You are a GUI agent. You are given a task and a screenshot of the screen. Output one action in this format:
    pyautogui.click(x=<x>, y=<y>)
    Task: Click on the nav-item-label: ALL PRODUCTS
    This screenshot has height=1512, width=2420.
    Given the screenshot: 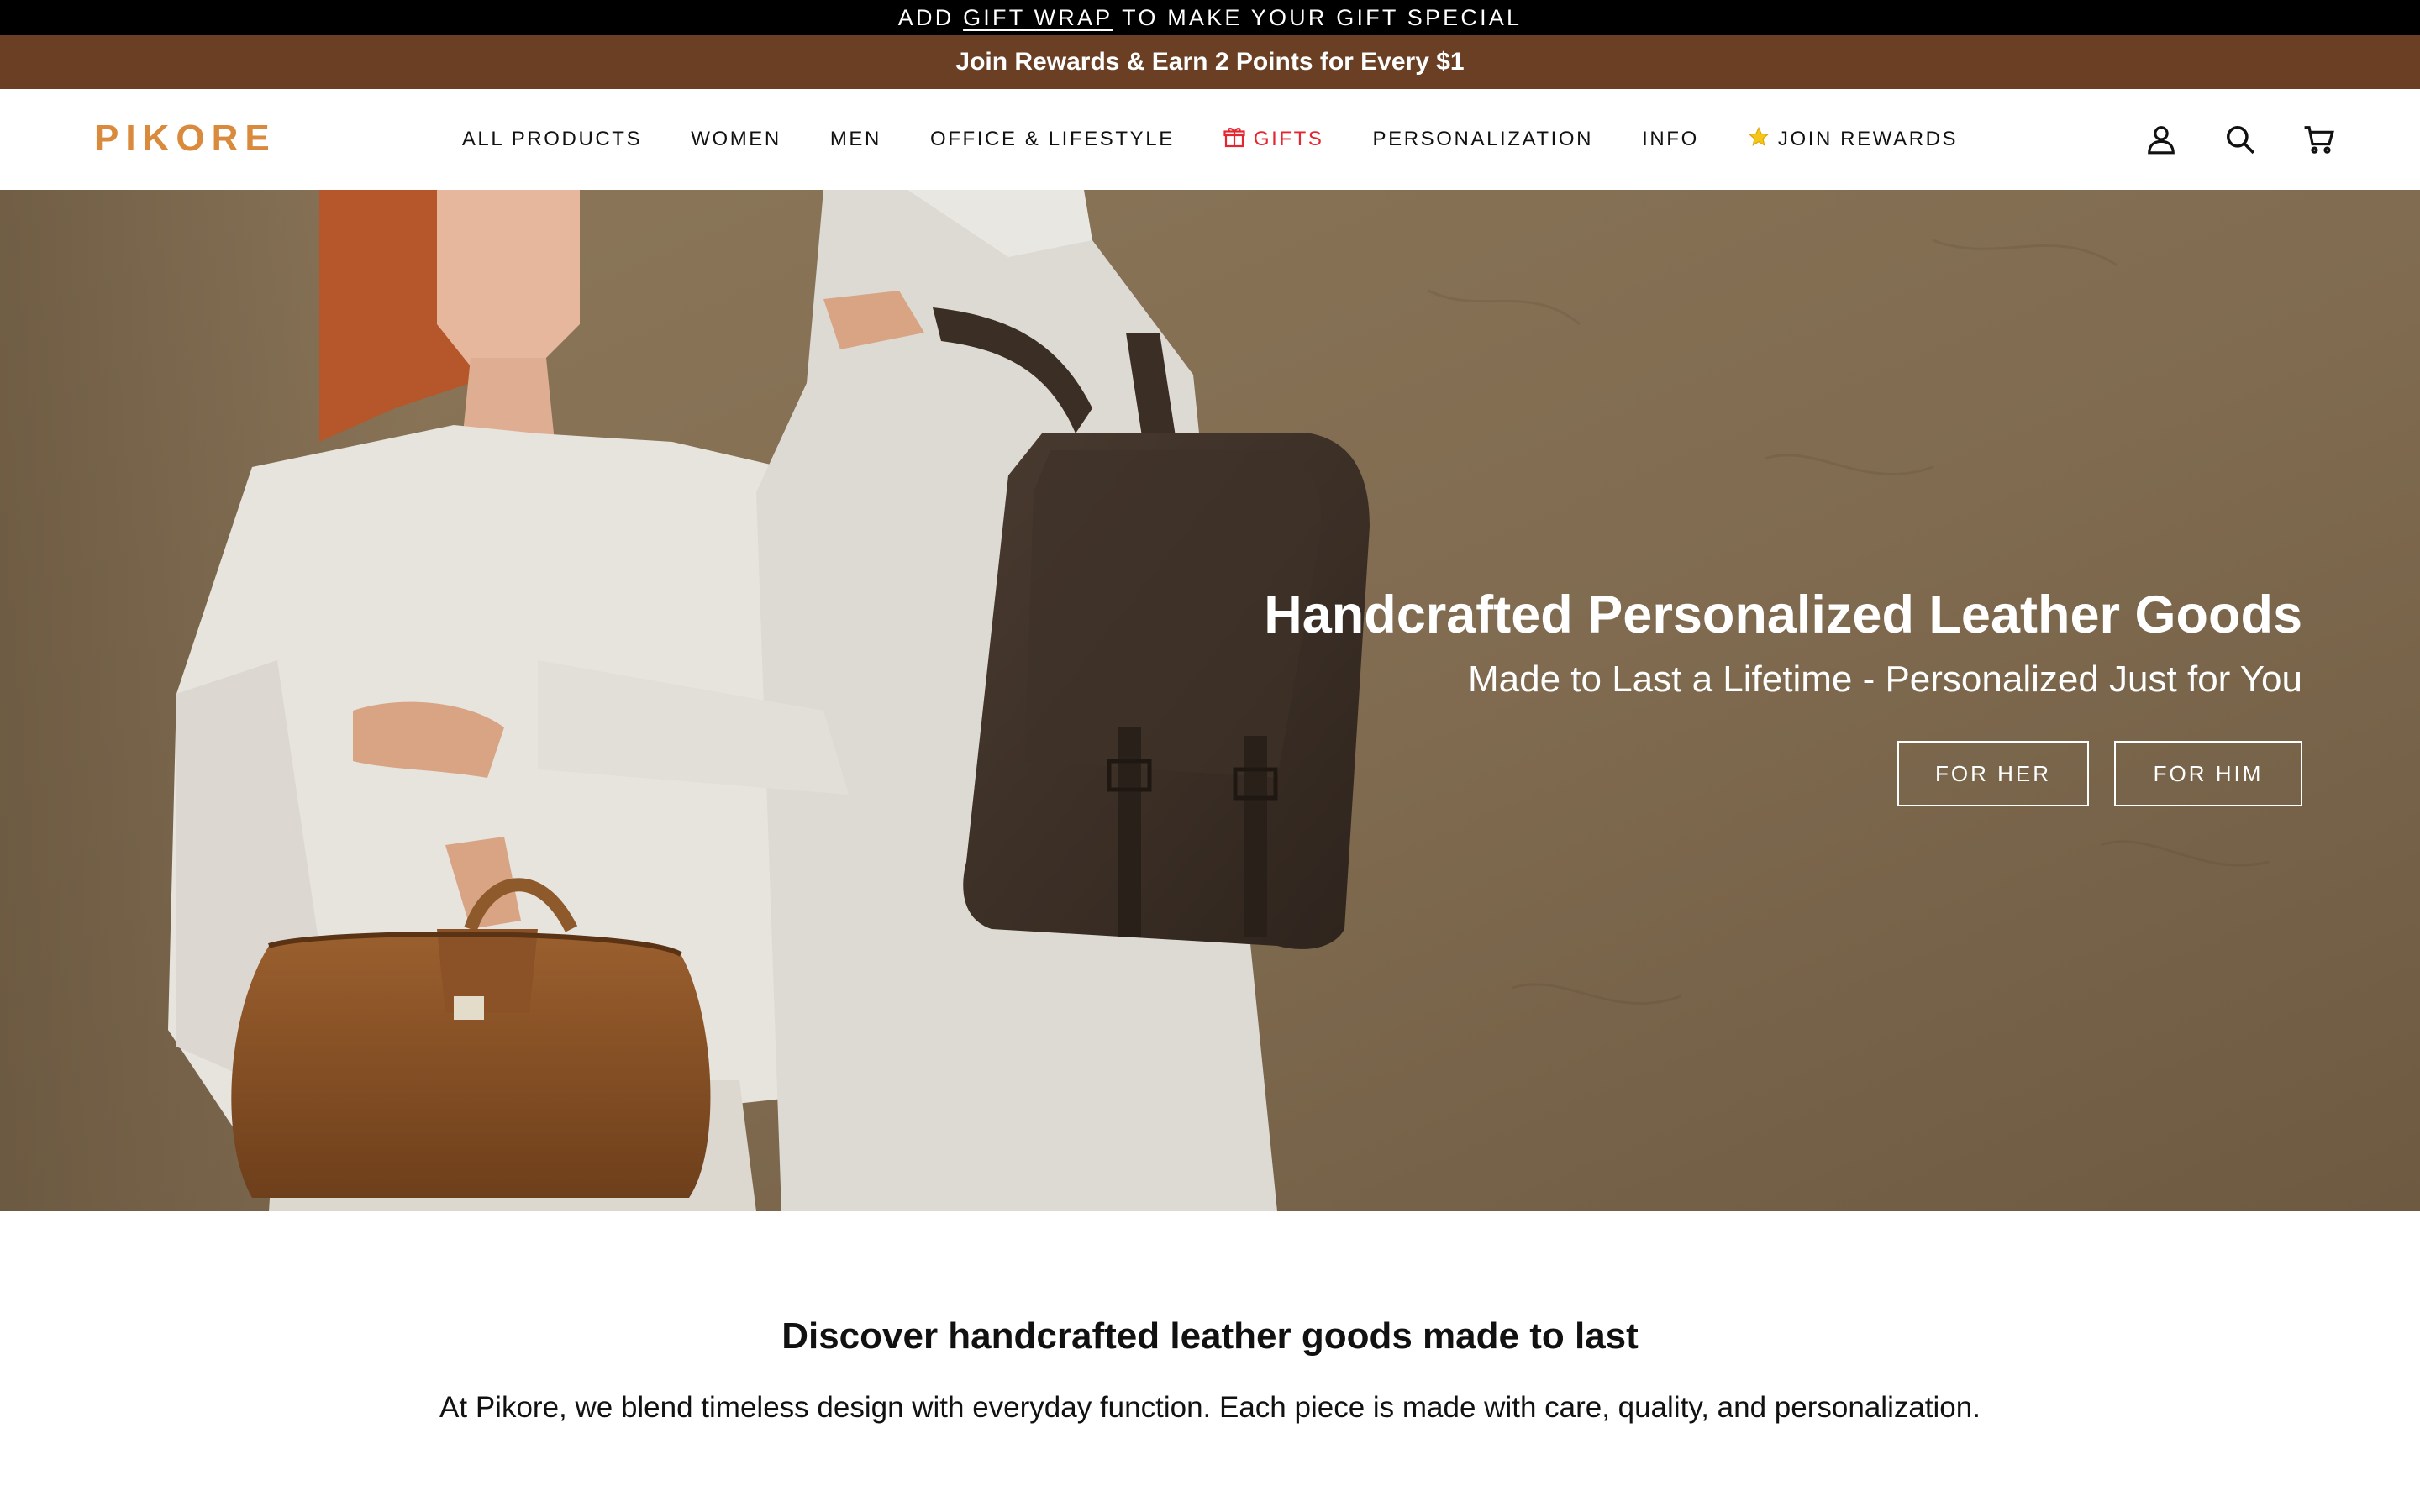 What is the action you would take?
    pyautogui.click(x=552, y=139)
    